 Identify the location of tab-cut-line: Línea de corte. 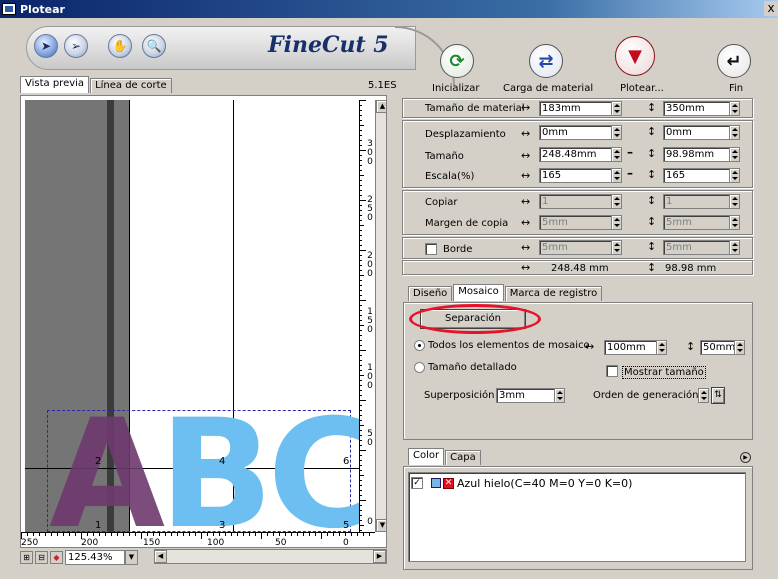
(131, 85).